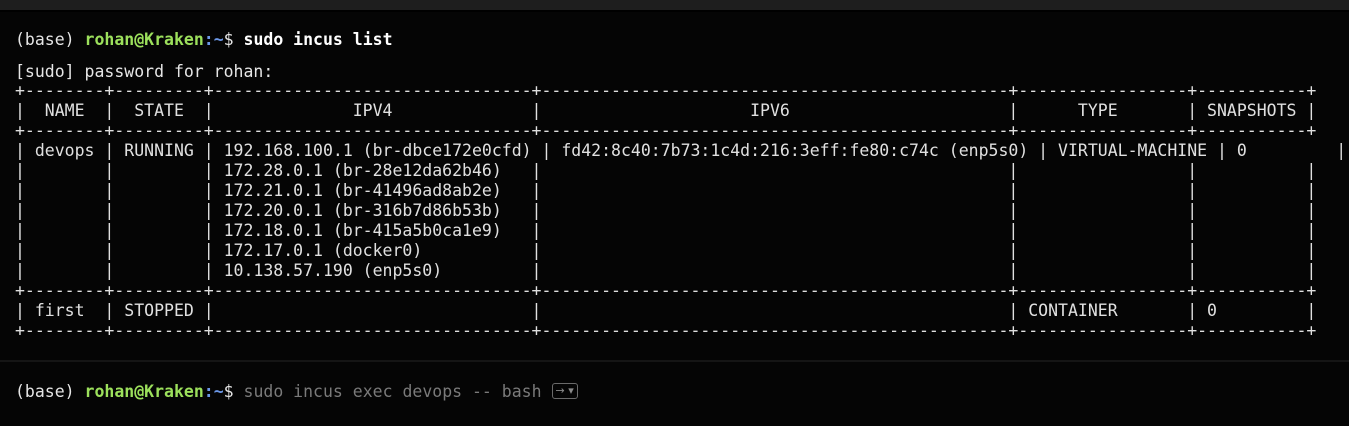 The height and width of the screenshot is (426, 1349). Describe the element at coordinates (318, 39) in the screenshot. I see `executed-command: sudo incus list` at that location.